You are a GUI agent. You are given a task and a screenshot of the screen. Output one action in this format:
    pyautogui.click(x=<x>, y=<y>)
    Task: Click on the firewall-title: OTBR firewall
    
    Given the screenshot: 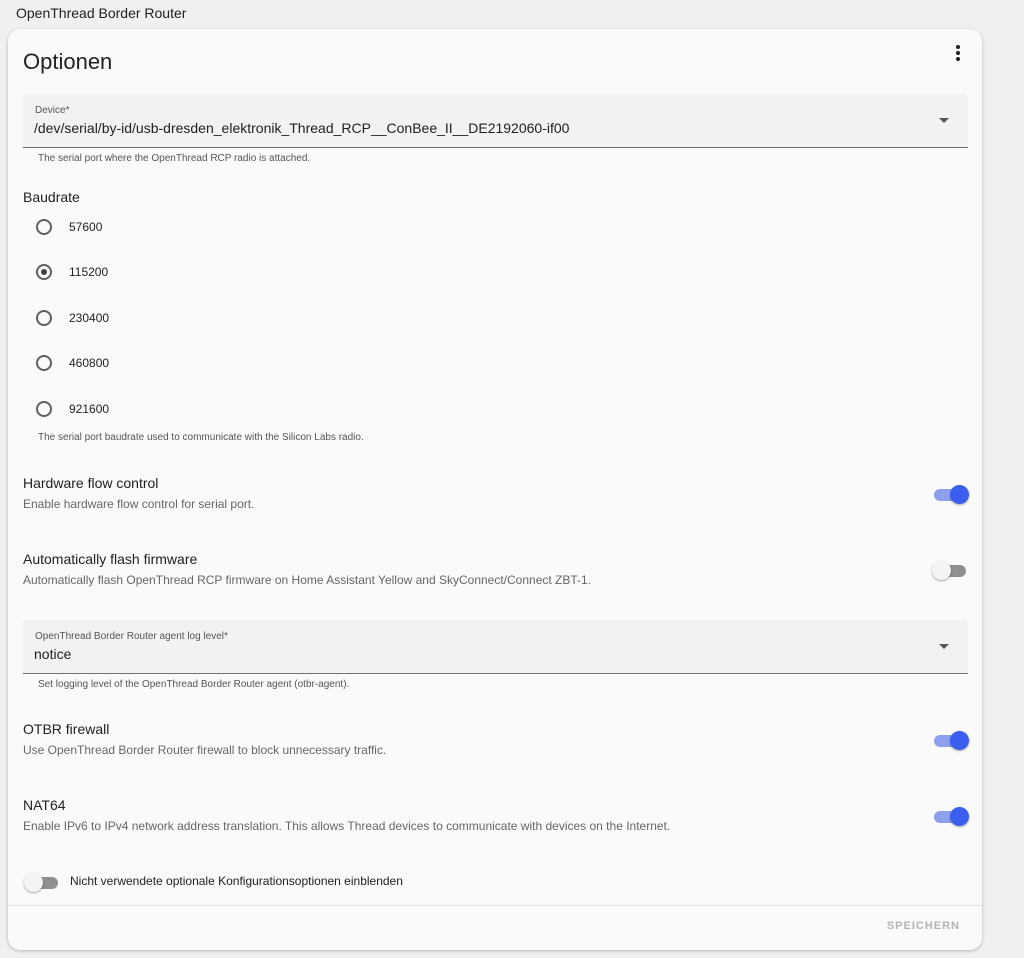 What is the action you would take?
    pyautogui.click(x=66, y=729)
    